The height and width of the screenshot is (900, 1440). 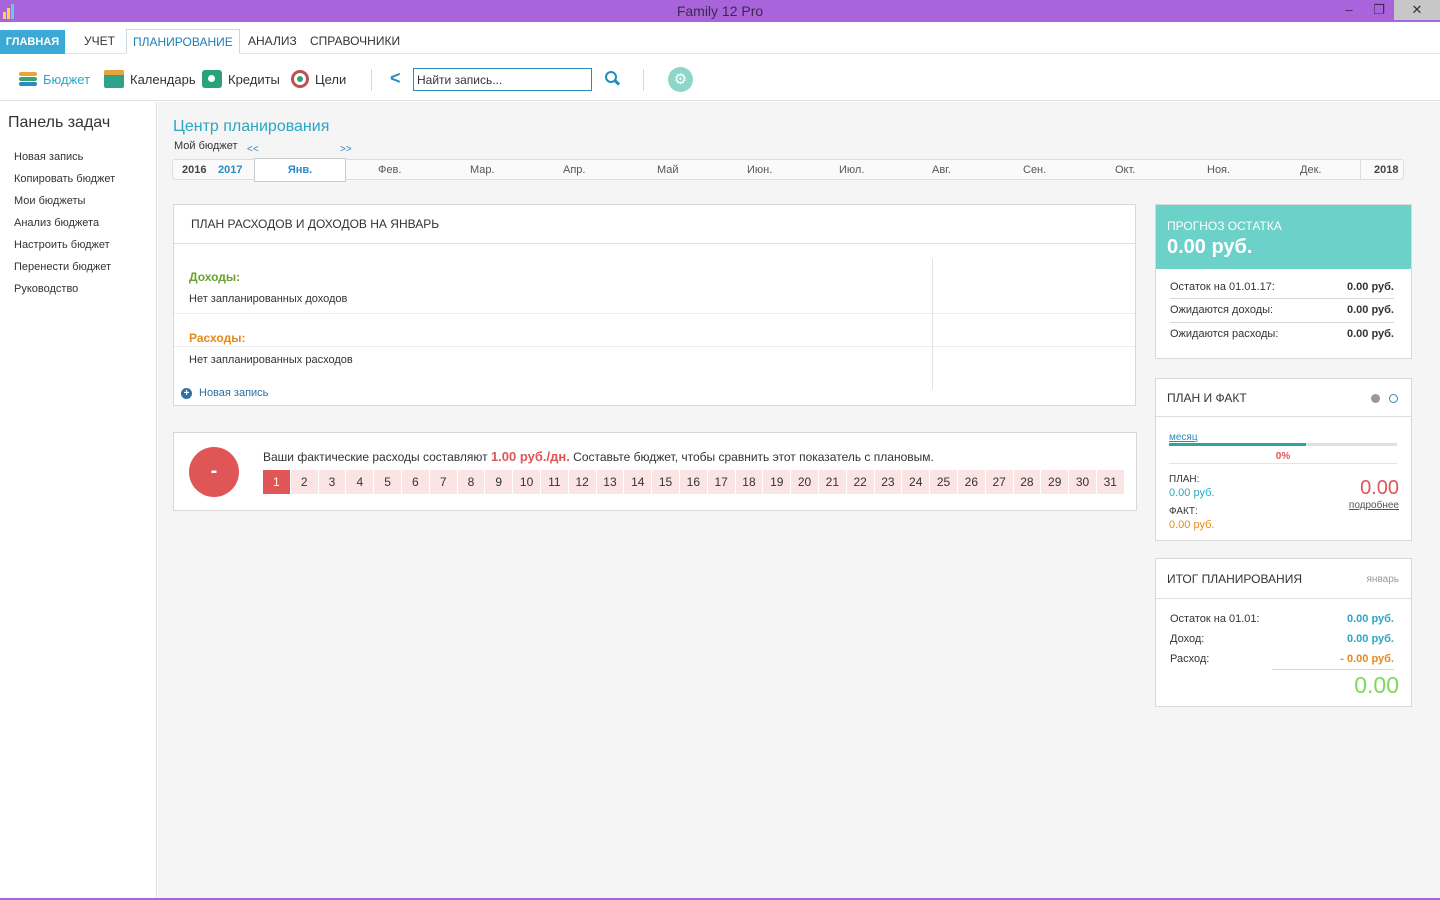 I want to click on day-cell: 30, so click(x=1083, y=482).